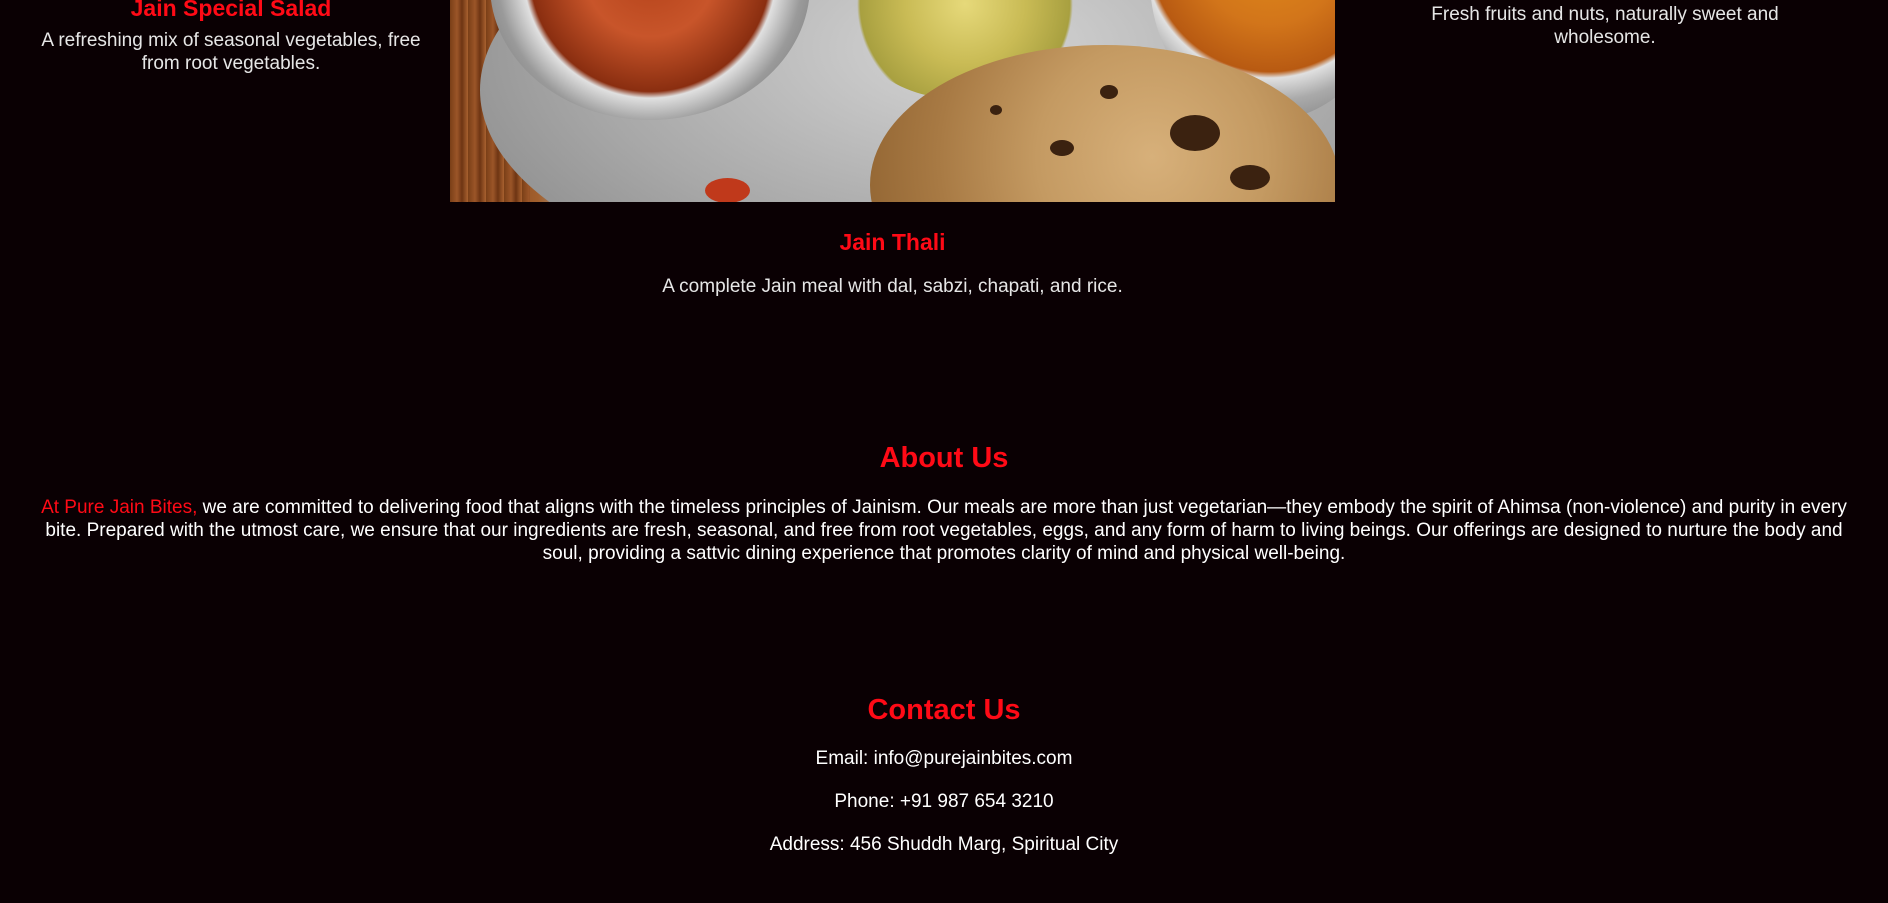  What do you see at coordinates (944, 844) in the screenshot?
I see `contact-address: Address: 456 Shuddh Marg, Spiritual City` at bounding box center [944, 844].